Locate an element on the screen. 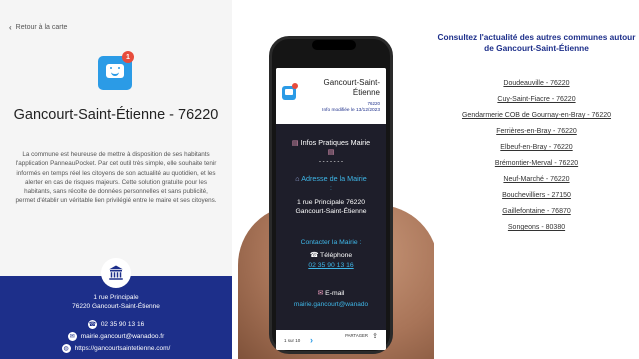 The width and height of the screenshot is (639, 359). infos-title-row: ▤ Infos Pratiques Mairie is located at coordinates (331, 142).